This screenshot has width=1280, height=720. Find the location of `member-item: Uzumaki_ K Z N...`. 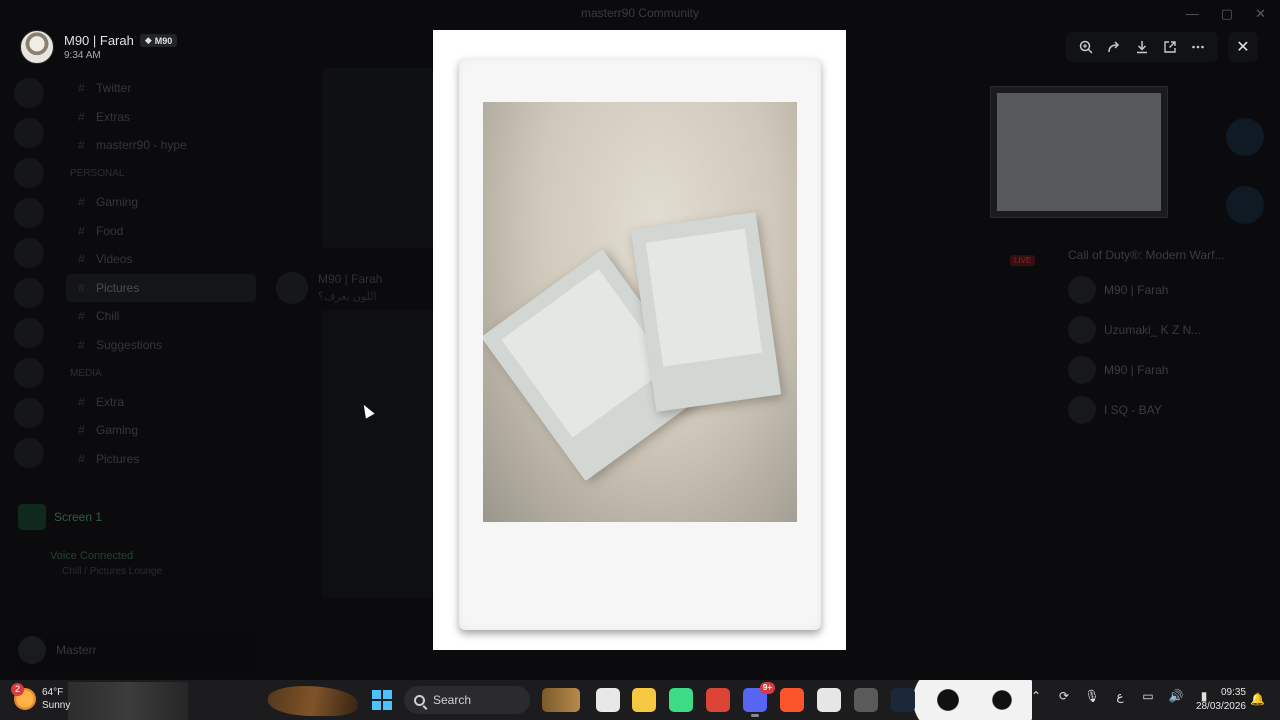

member-item: Uzumaki_ K Z N... is located at coordinates (1173, 330).